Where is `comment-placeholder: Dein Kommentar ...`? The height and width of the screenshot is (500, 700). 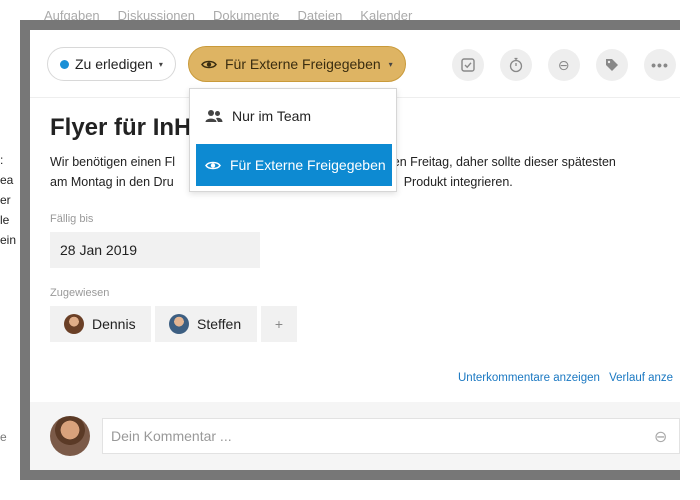
comment-placeholder: Dein Kommentar ... is located at coordinates (171, 436).